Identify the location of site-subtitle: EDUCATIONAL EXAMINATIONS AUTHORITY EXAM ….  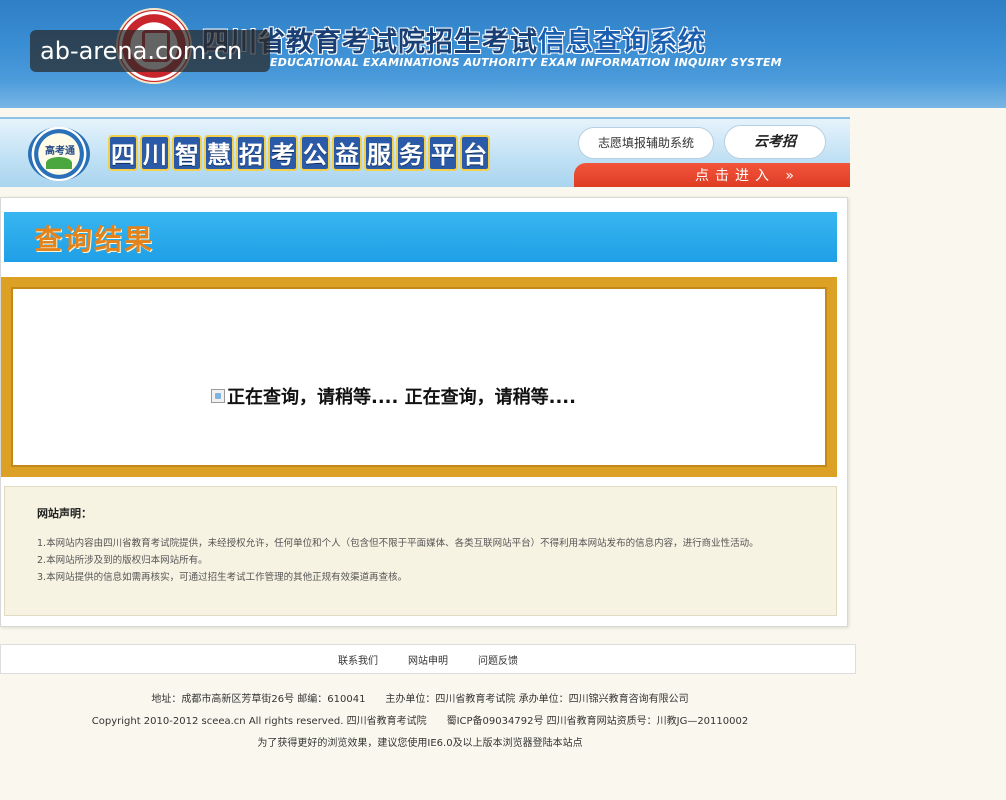
(526, 62).